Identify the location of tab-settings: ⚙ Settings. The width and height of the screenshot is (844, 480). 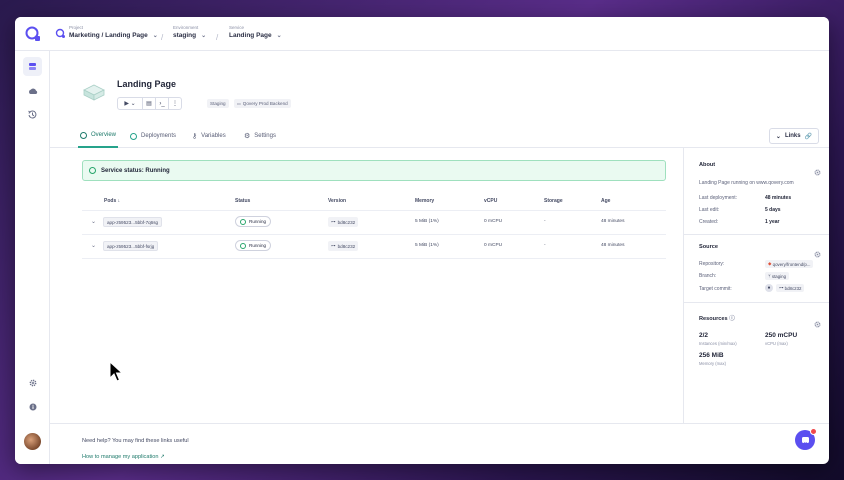
(260, 136).